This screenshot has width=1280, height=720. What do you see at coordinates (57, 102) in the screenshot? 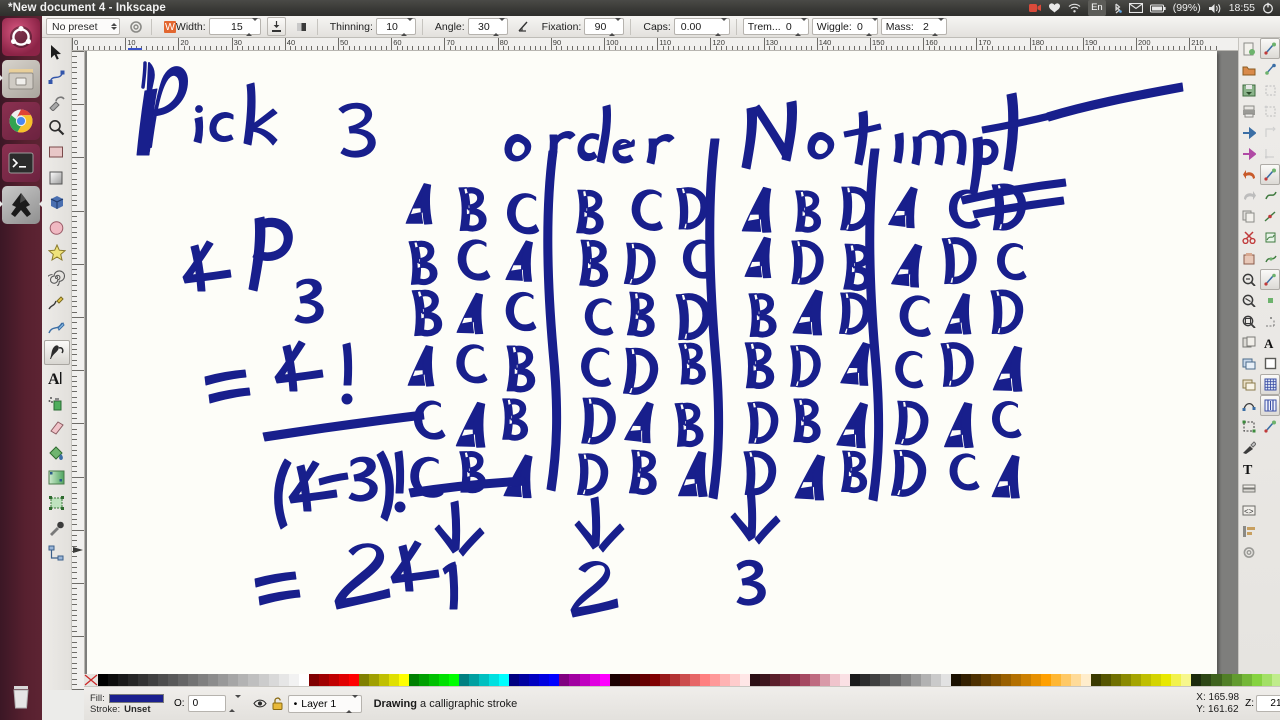
I see `tweak-tool` at bounding box center [57, 102].